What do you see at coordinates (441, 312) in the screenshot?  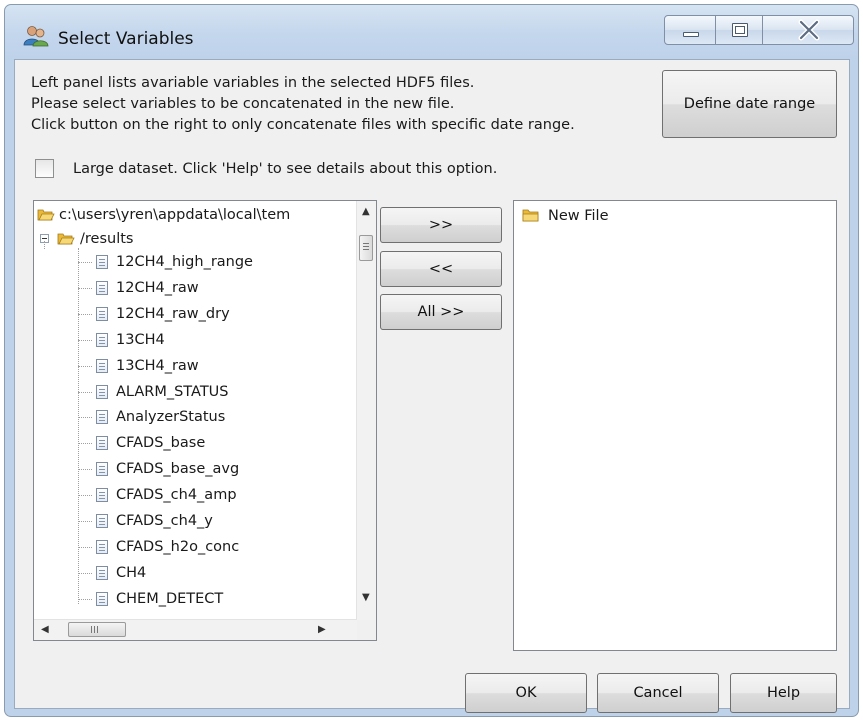 I see `add-all-button: All >>` at bounding box center [441, 312].